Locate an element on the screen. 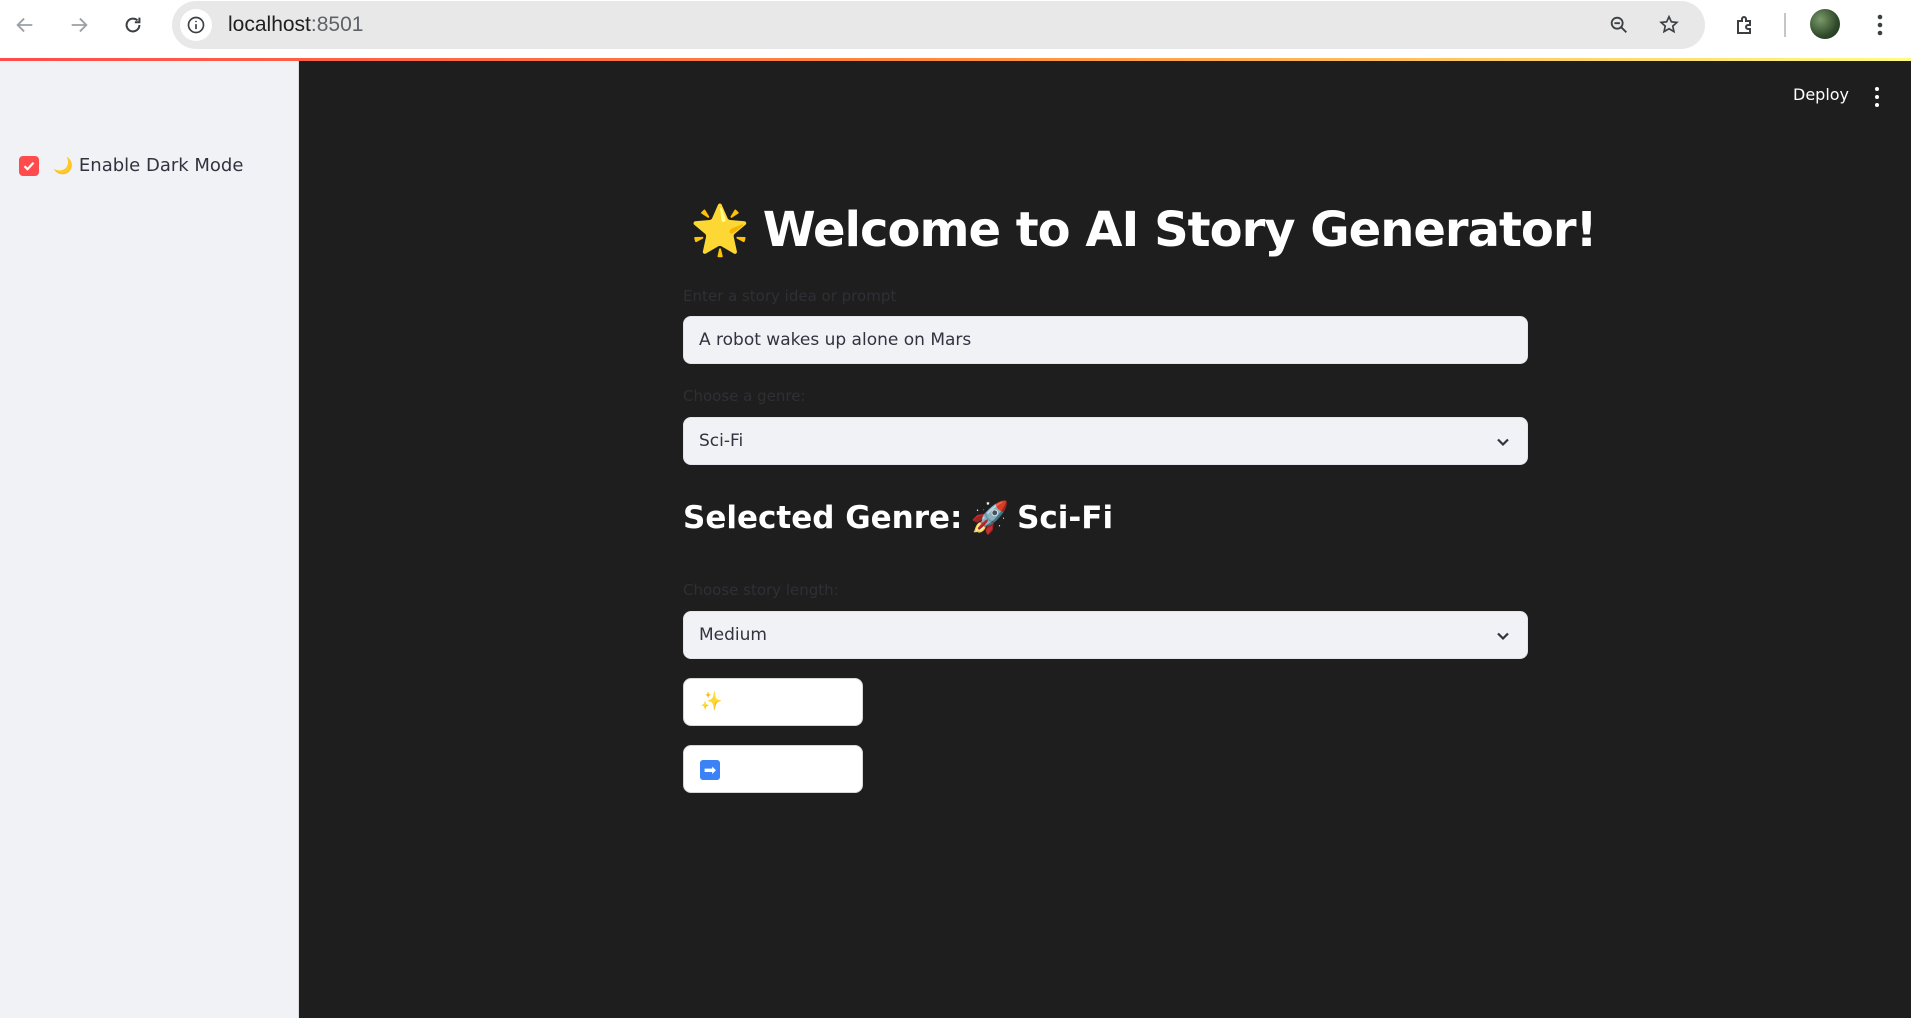  selected-genre-prefix: Selected Genre: is located at coordinates (823, 518).